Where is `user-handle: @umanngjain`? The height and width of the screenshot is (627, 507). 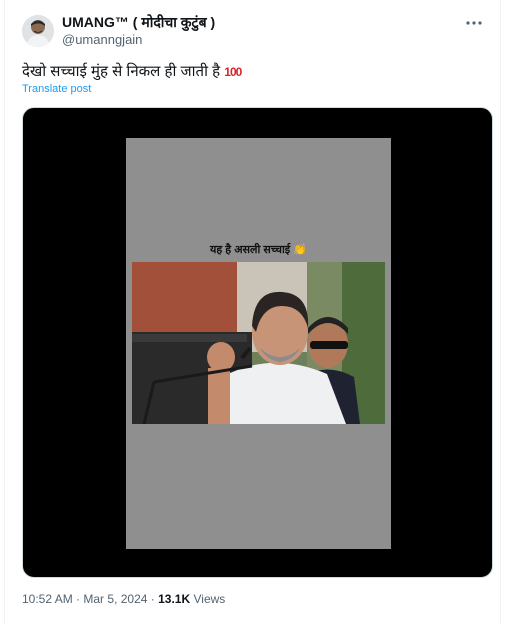
user-handle: @umanngjain is located at coordinates (102, 39).